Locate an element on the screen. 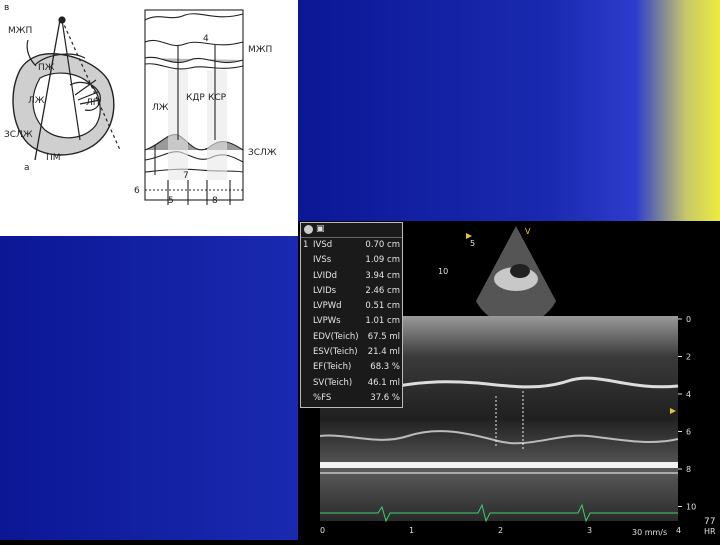 The width and height of the screenshot is (720, 545). measurement-row: SV(Teich) 46.1 ml is located at coordinates (351, 383).